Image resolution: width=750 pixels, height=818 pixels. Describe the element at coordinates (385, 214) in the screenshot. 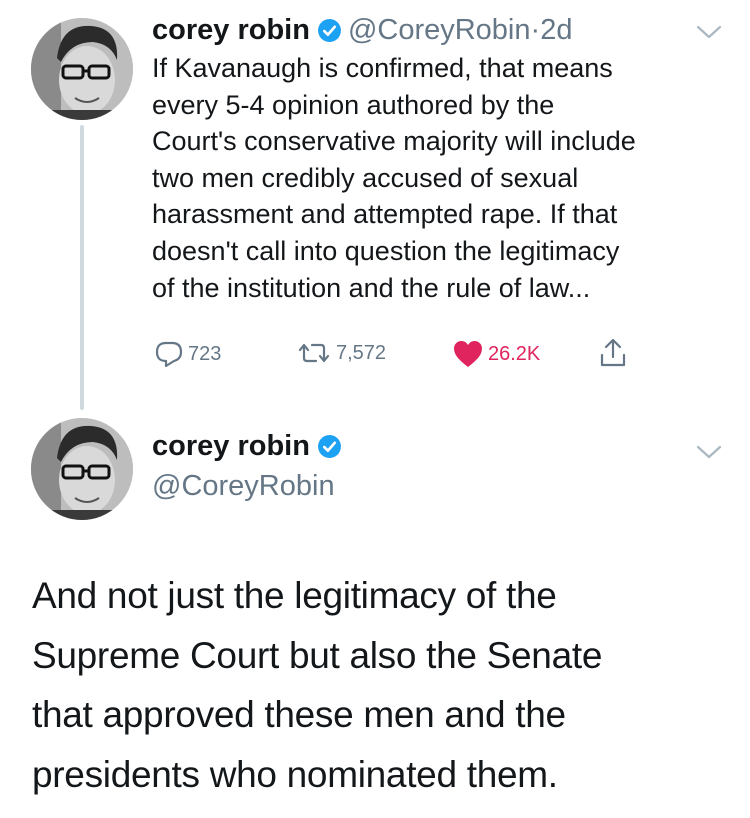

I see `tweet-text-line: harassment and attempted rape. If that` at that location.